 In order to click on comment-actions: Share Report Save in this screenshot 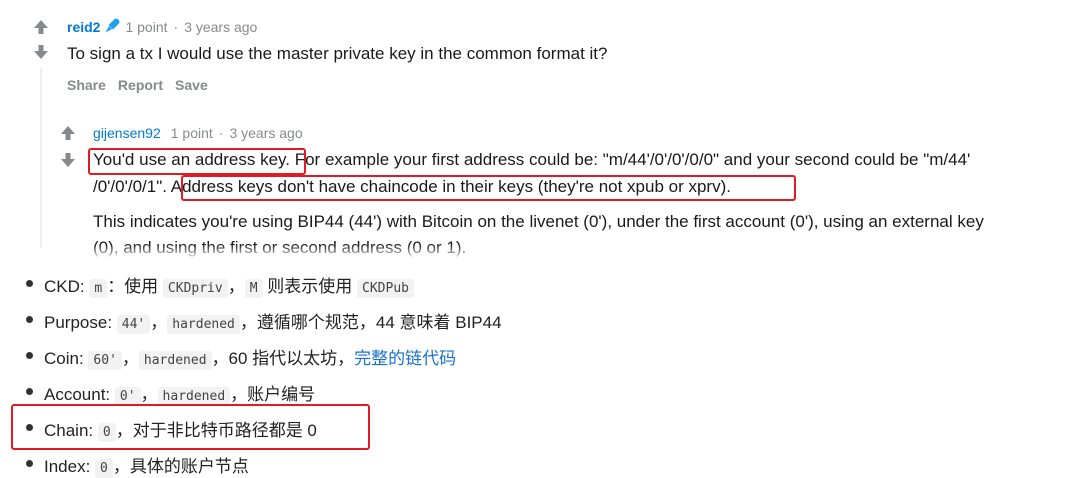, I will do `click(143, 85)`.